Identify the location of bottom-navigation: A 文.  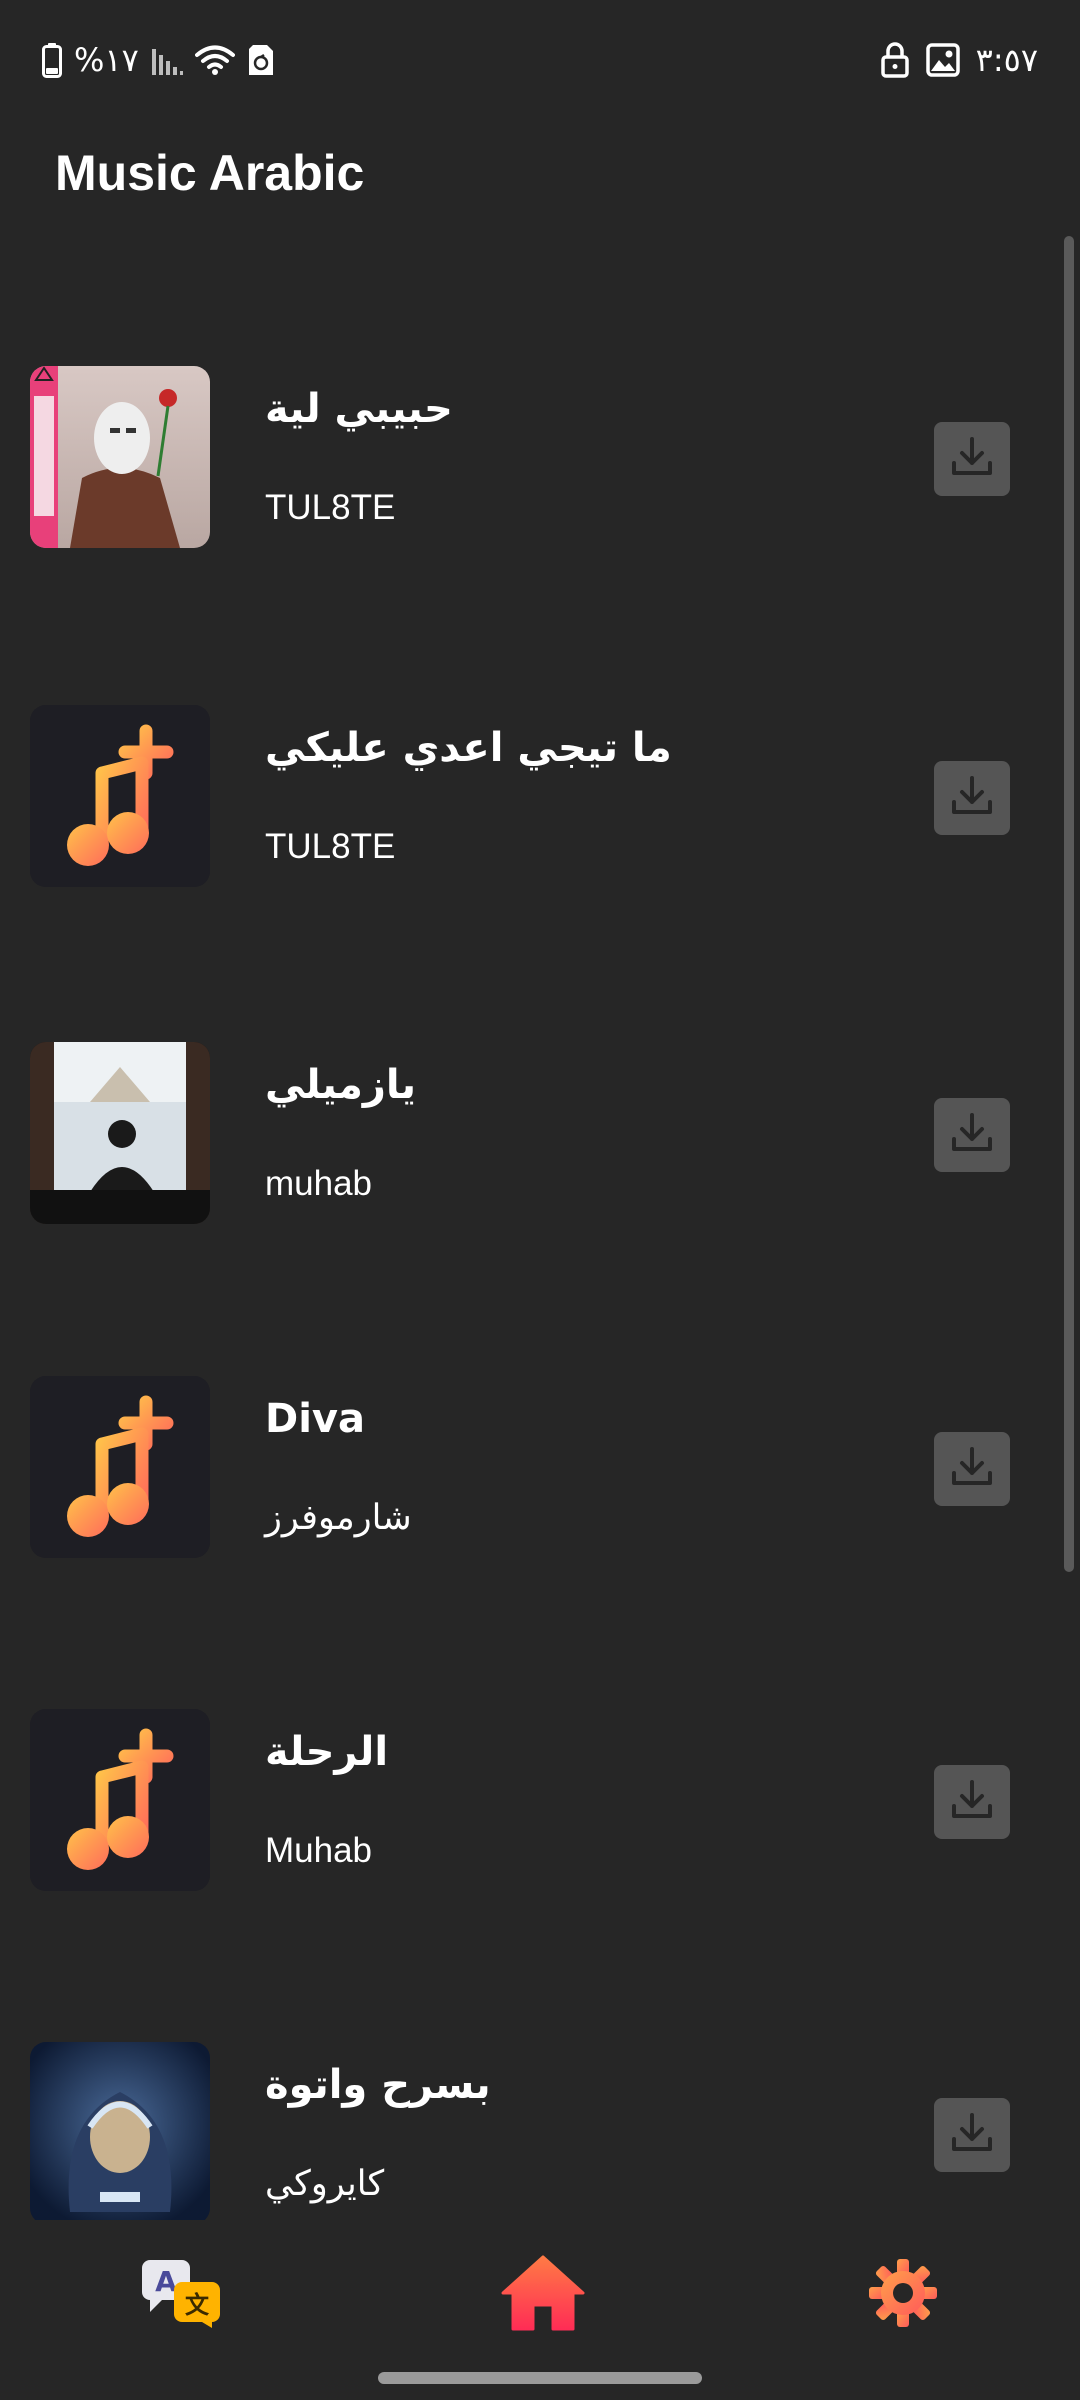
(540, 2290).